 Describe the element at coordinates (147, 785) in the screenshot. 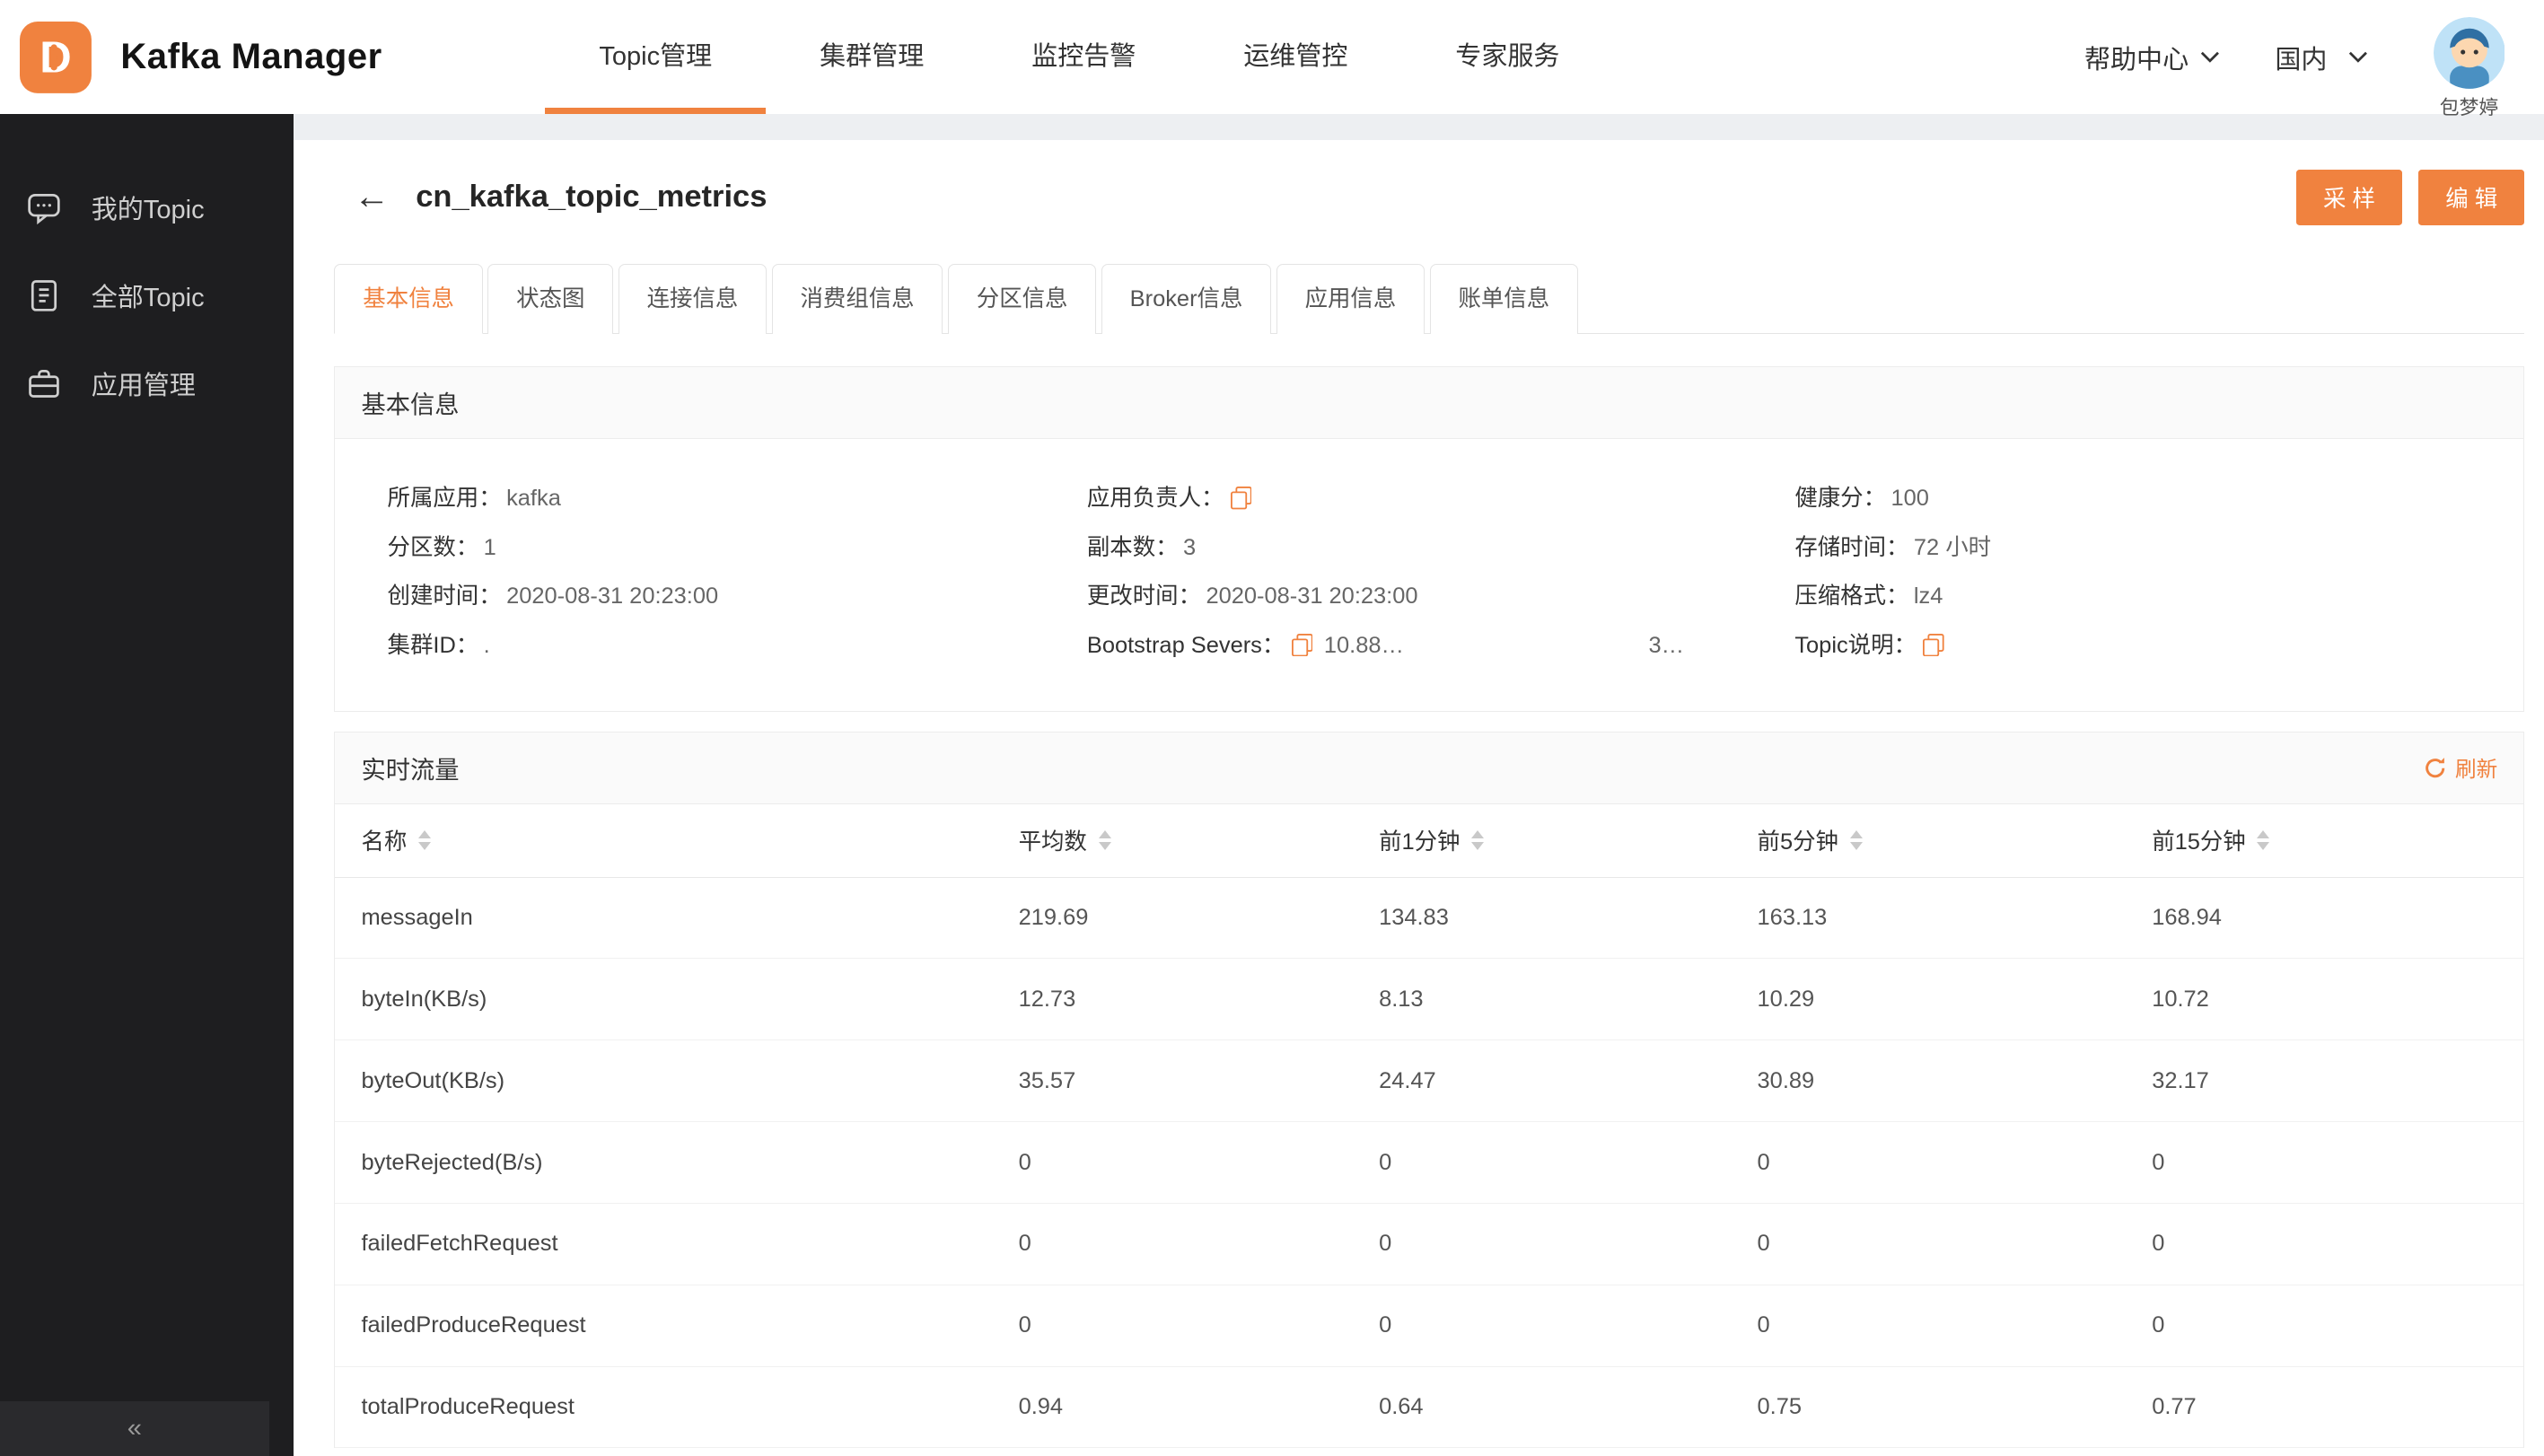

I see `sidebar: 我的Topic 全部Topic 应用管理 «` at that location.